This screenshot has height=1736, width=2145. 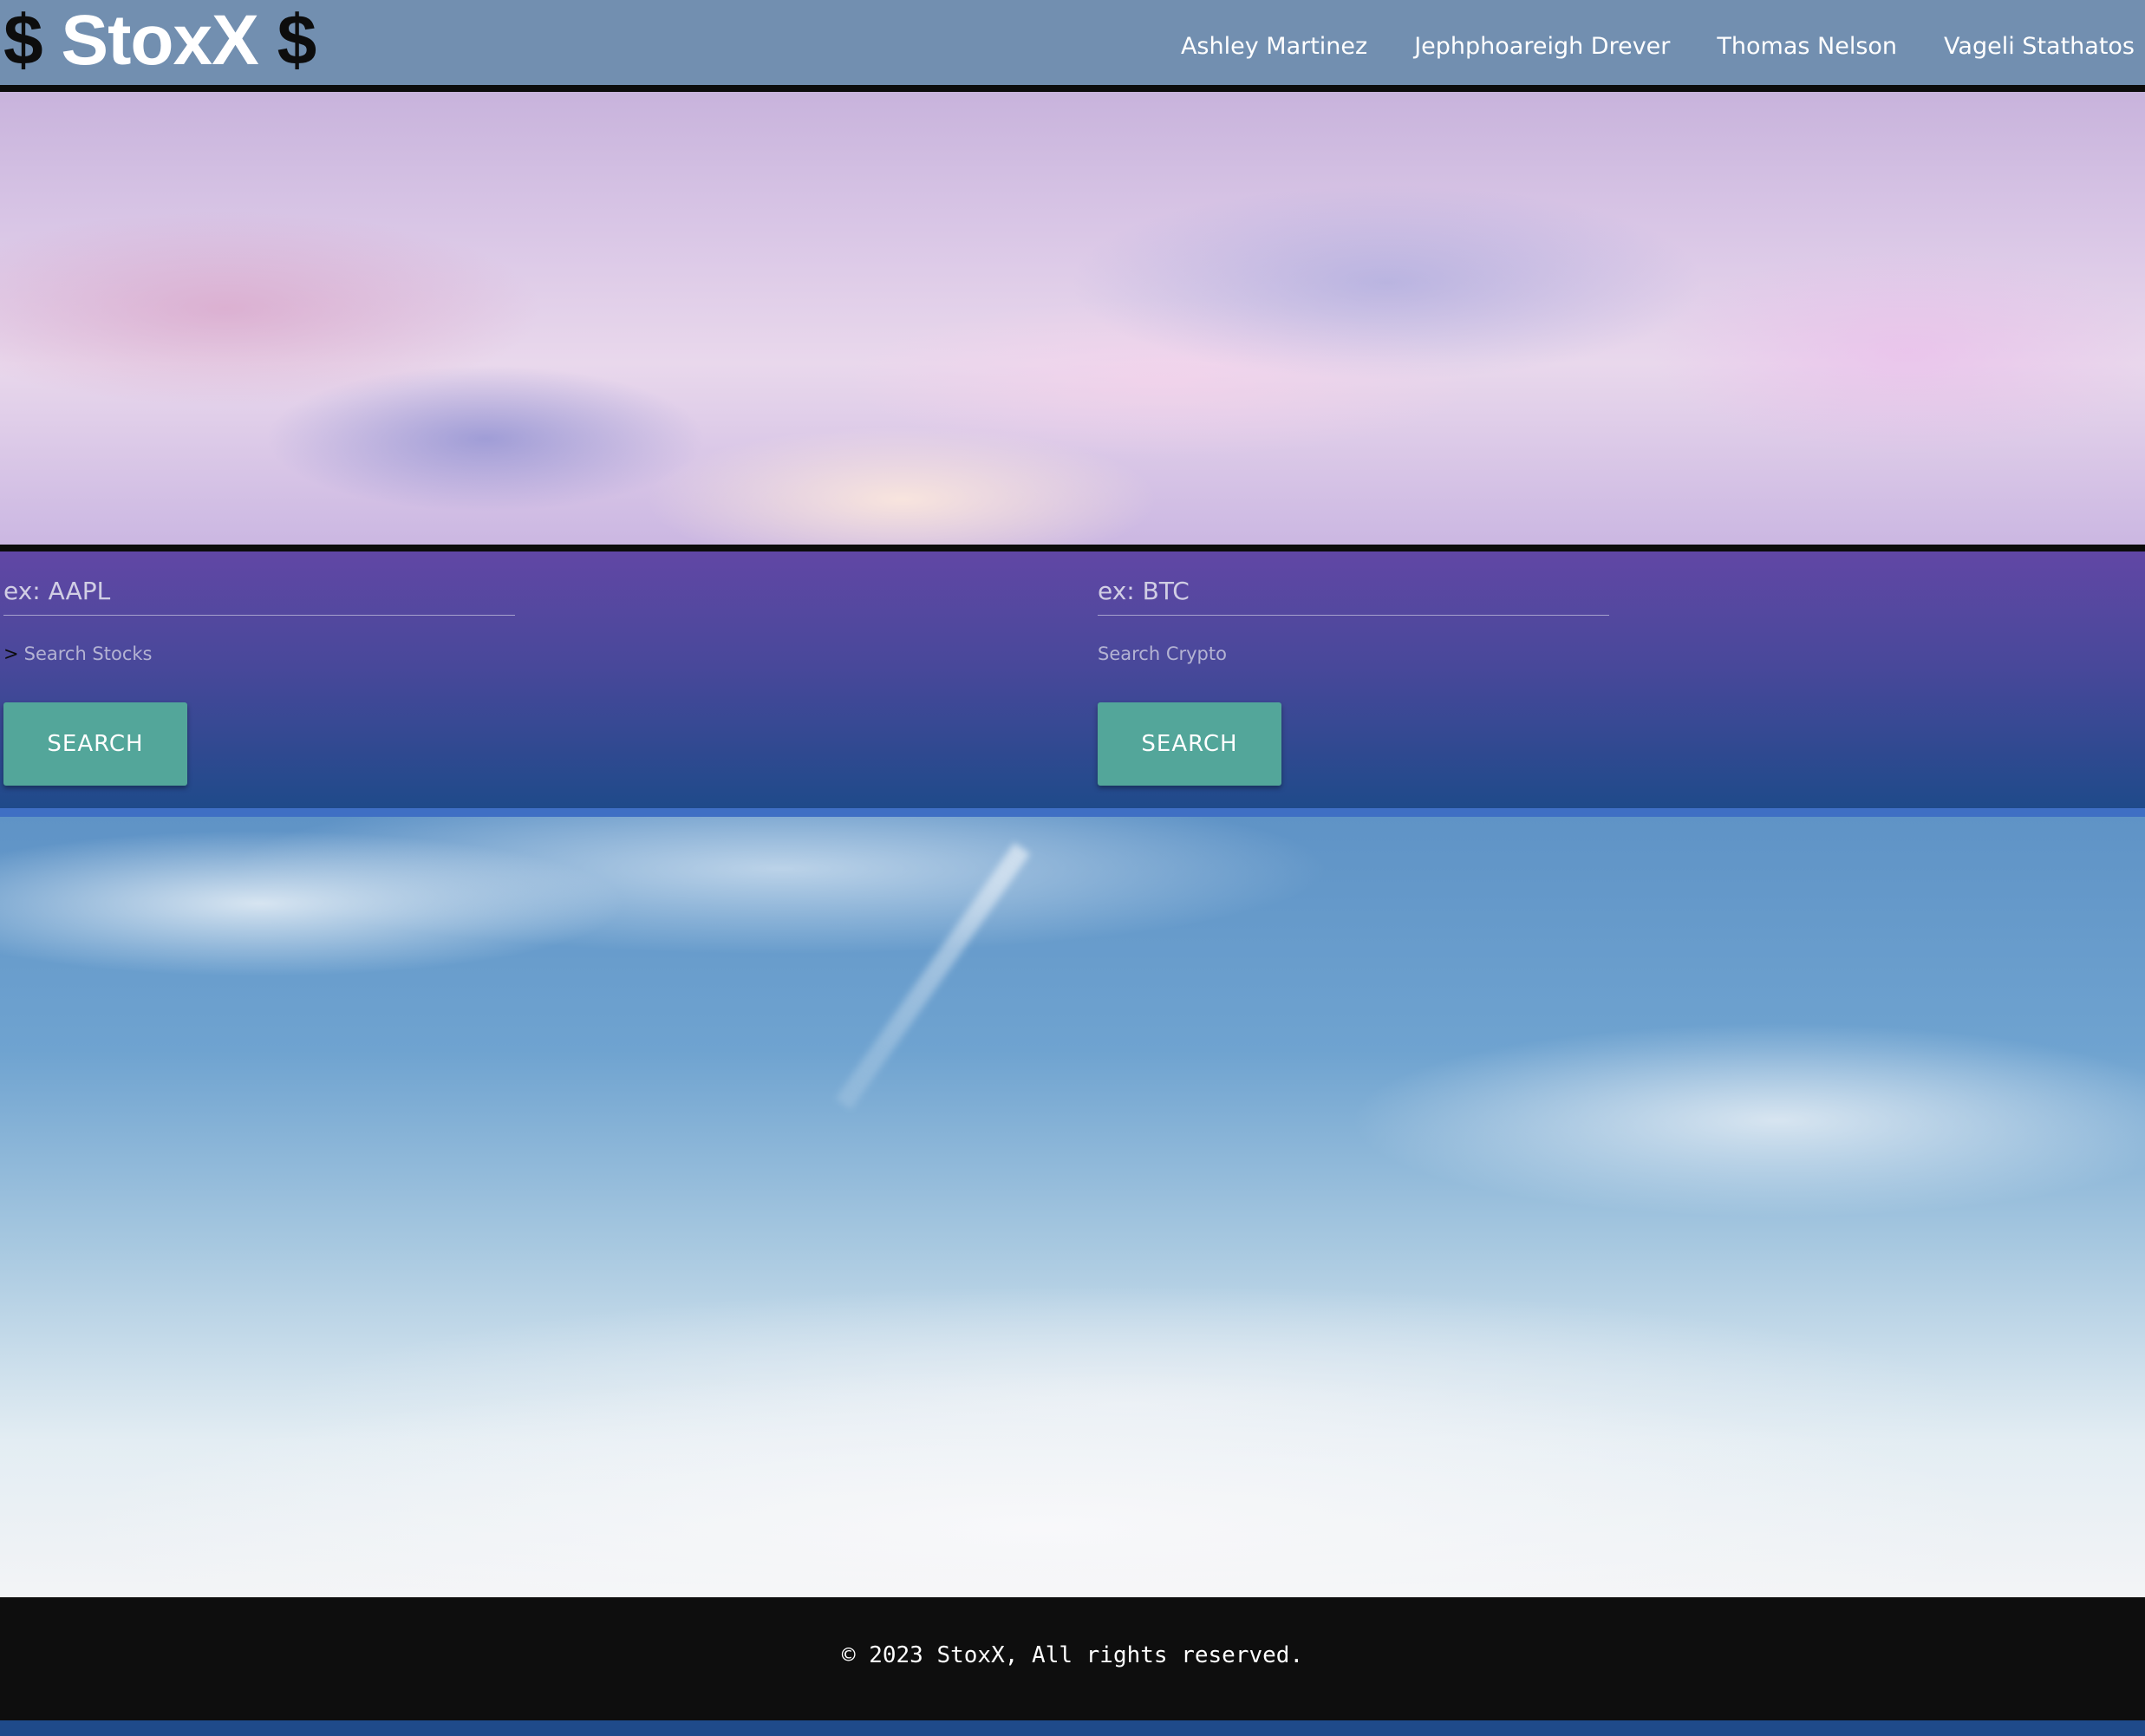 What do you see at coordinates (1807, 46) in the screenshot?
I see `nav-link-thomas-nelson: Thomas Nelson` at bounding box center [1807, 46].